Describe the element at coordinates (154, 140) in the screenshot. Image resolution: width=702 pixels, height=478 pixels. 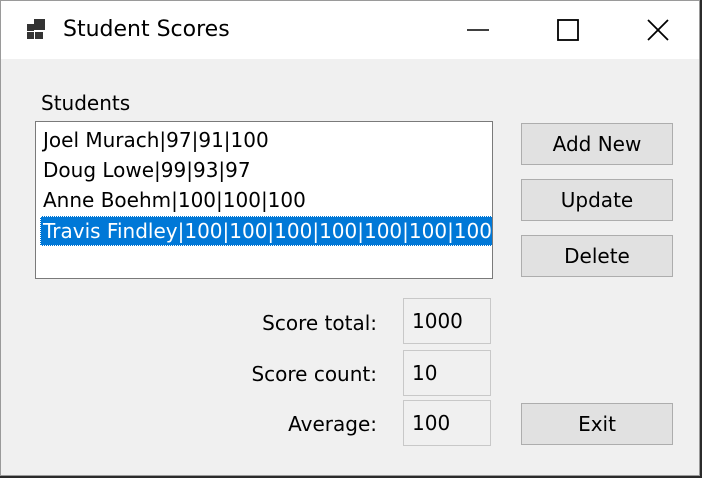
I see `list-item: Joel Murach|97|91|100` at that location.